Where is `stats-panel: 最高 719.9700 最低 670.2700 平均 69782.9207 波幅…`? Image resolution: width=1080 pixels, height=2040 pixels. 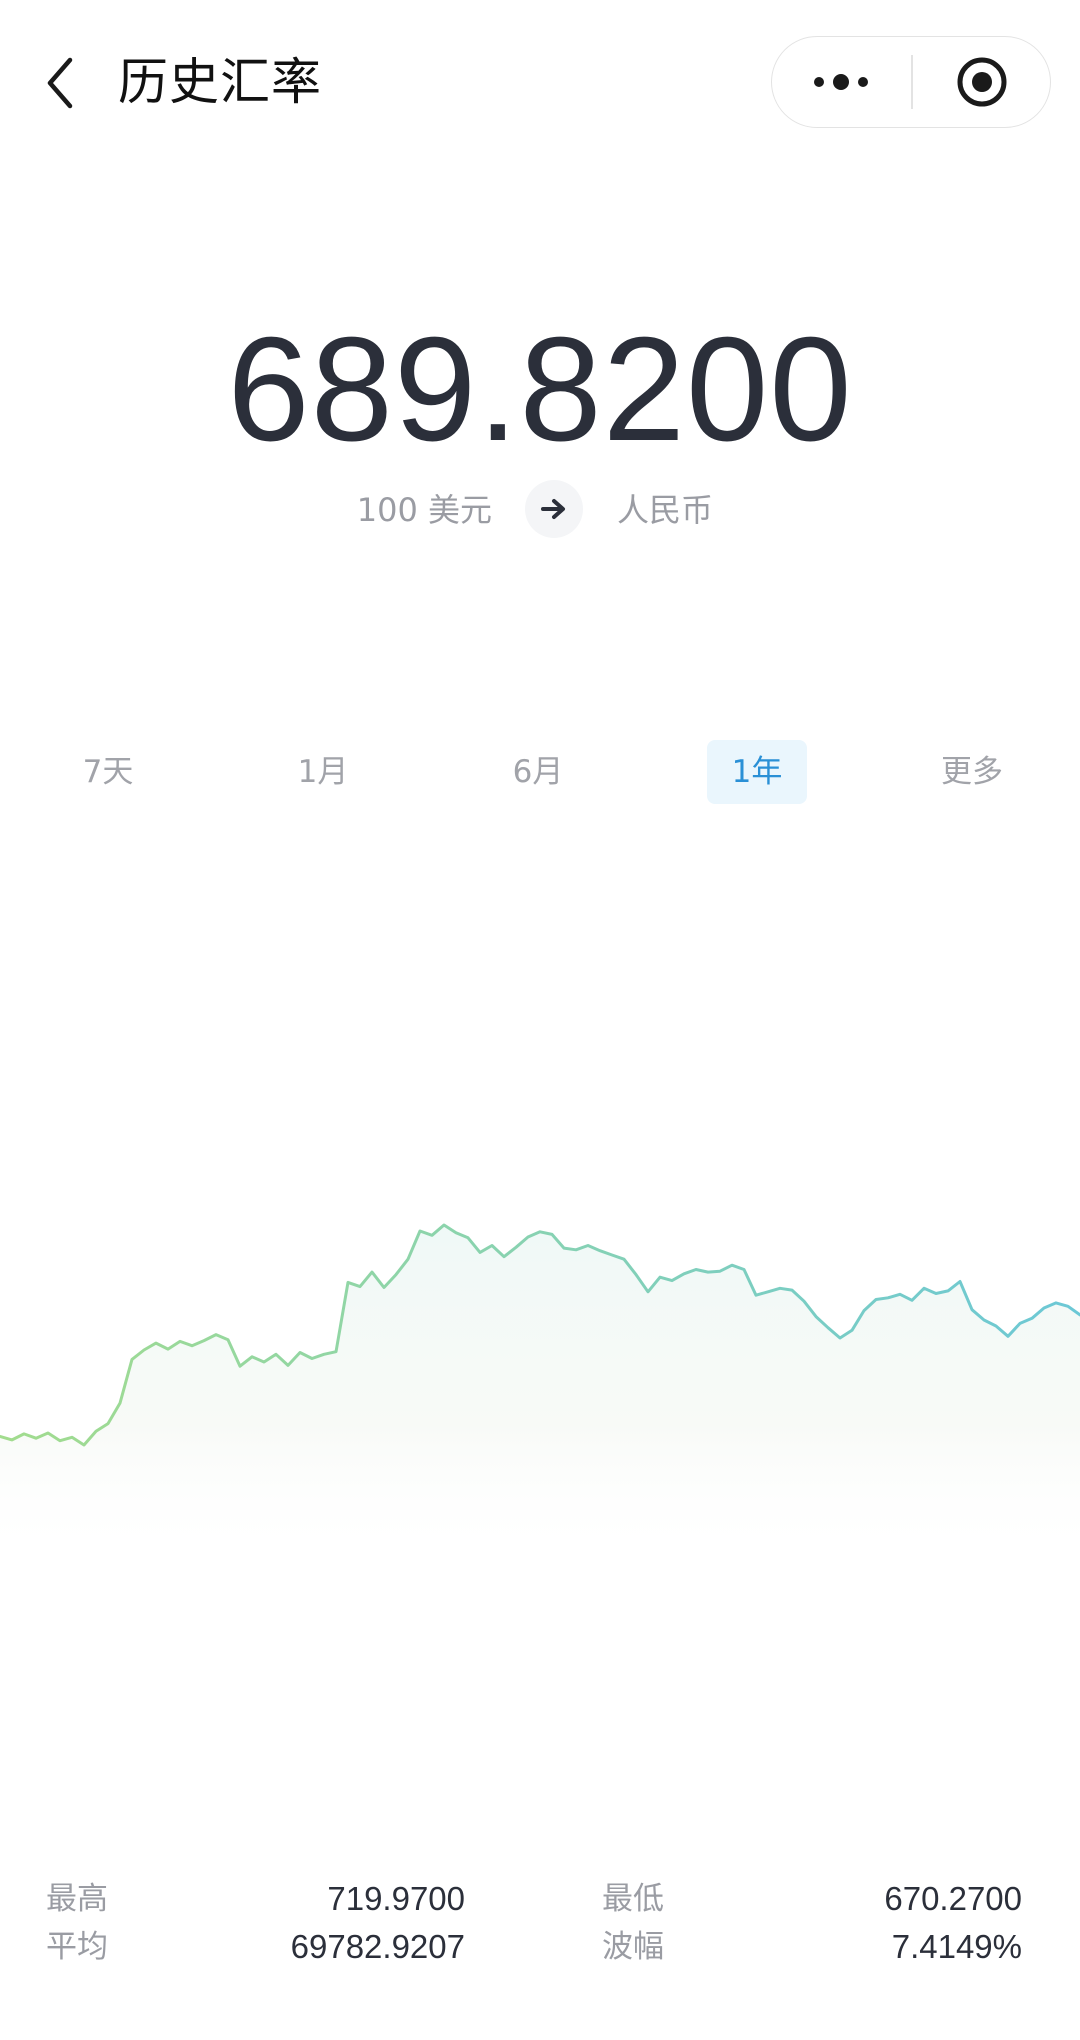
stats-panel: 最高 719.9700 最低 670.2700 平均 69782.9207 波幅… is located at coordinates (540, 1930).